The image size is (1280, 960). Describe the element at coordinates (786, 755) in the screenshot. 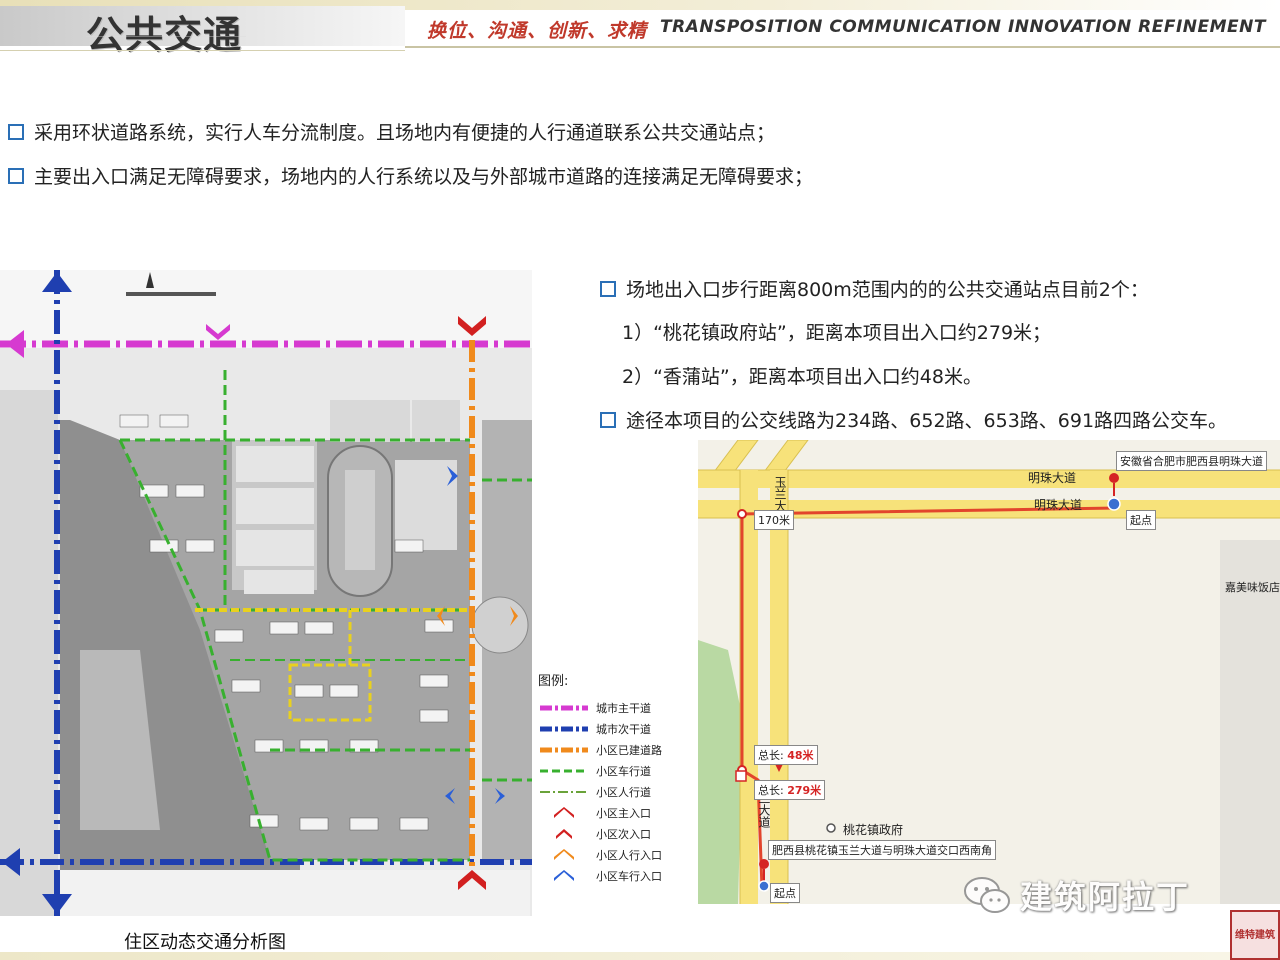

I see `total-length-48-box: 总长: 48米` at that location.